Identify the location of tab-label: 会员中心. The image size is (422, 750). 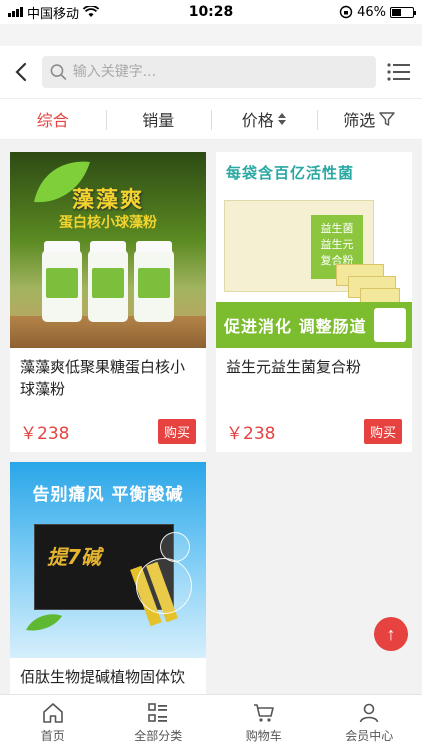
(369, 735).